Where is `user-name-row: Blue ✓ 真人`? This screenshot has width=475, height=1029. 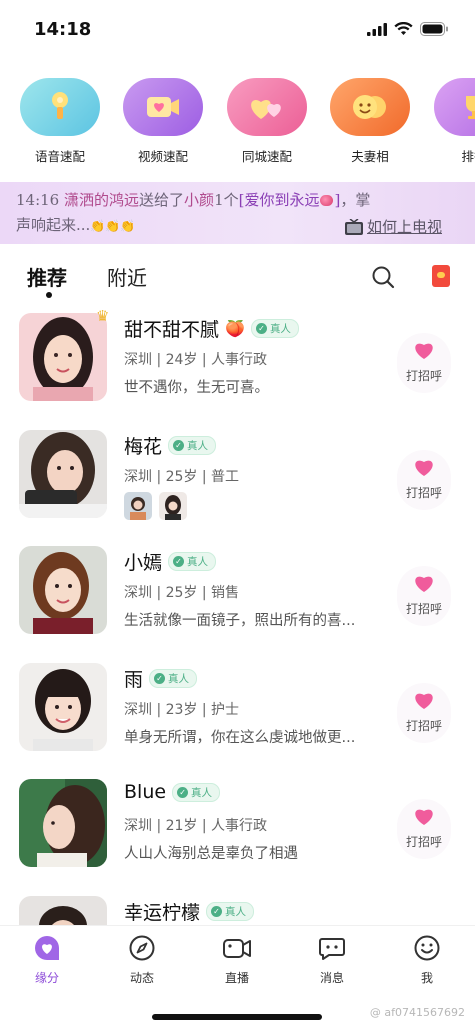 user-name-row: Blue ✓ 真人 is located at coordinates (172, 792).